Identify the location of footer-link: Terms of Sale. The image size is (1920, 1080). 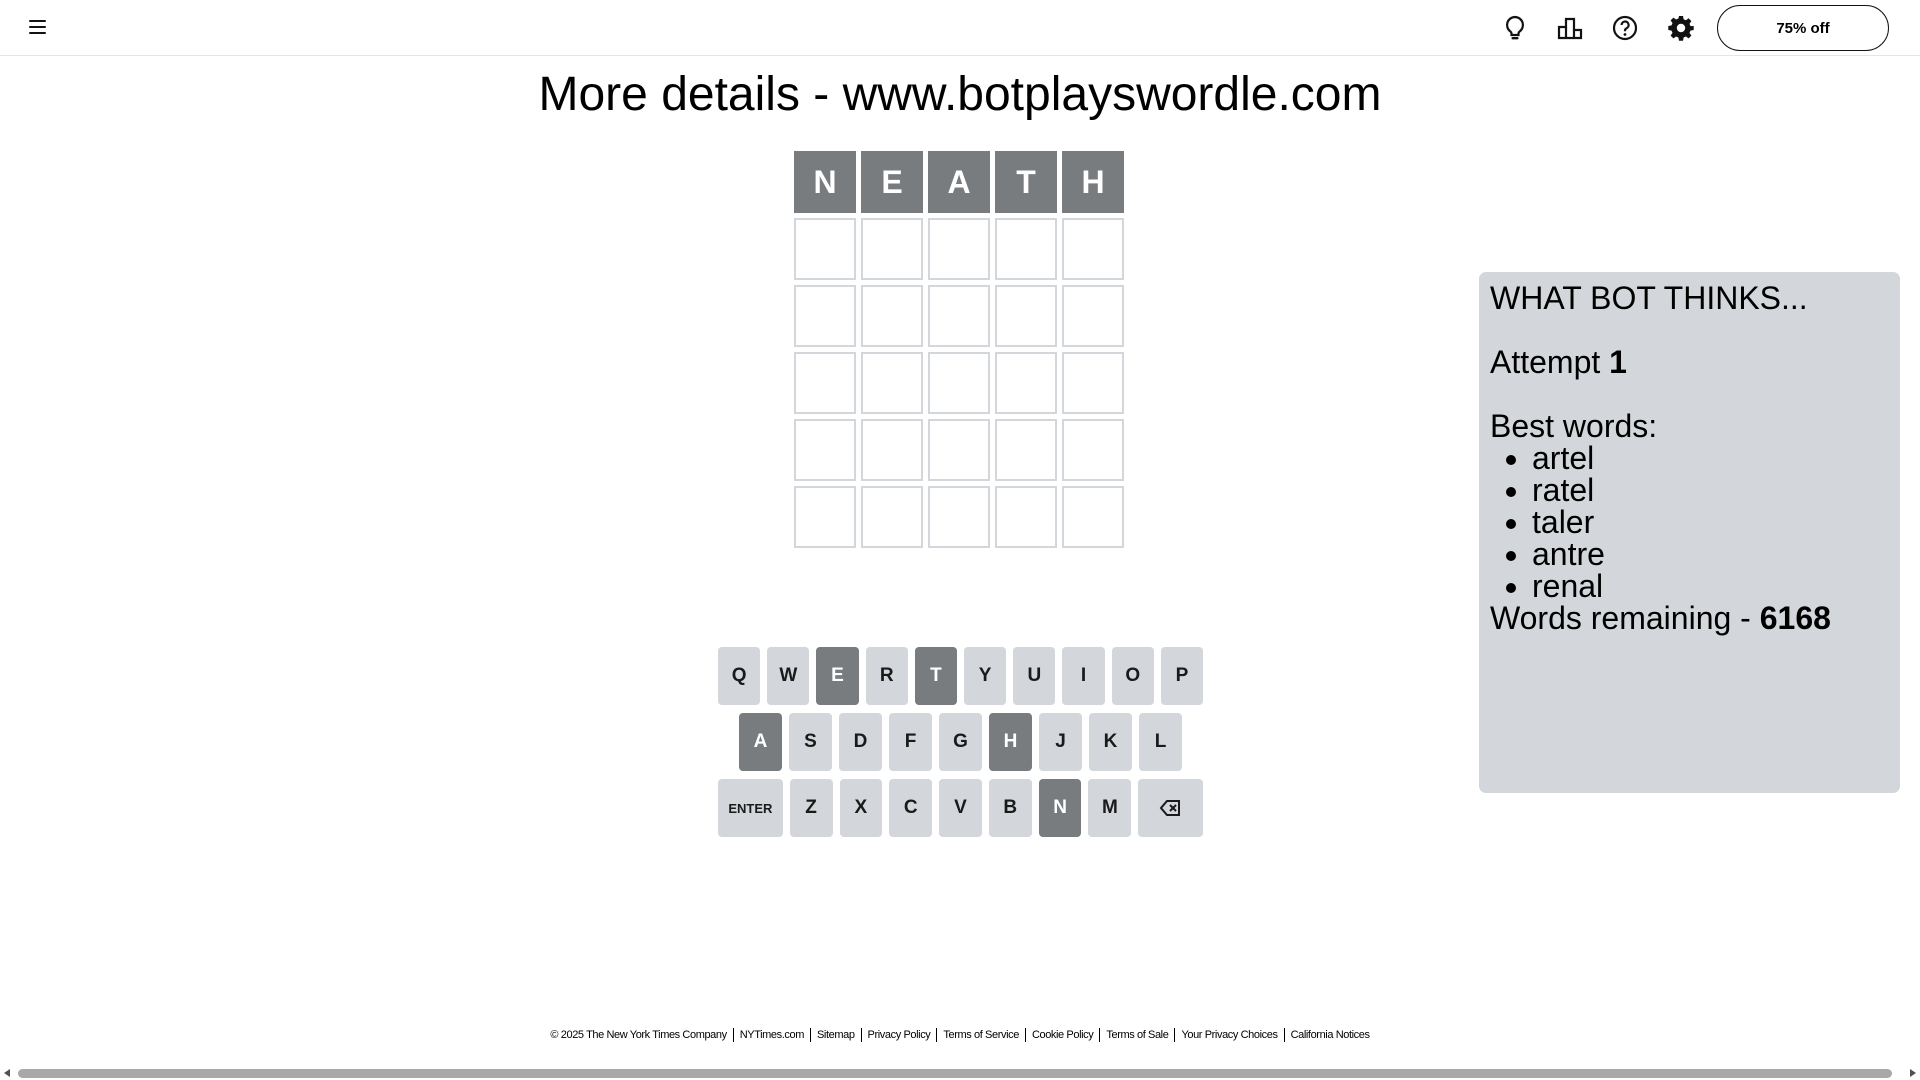
(1137, 1035).